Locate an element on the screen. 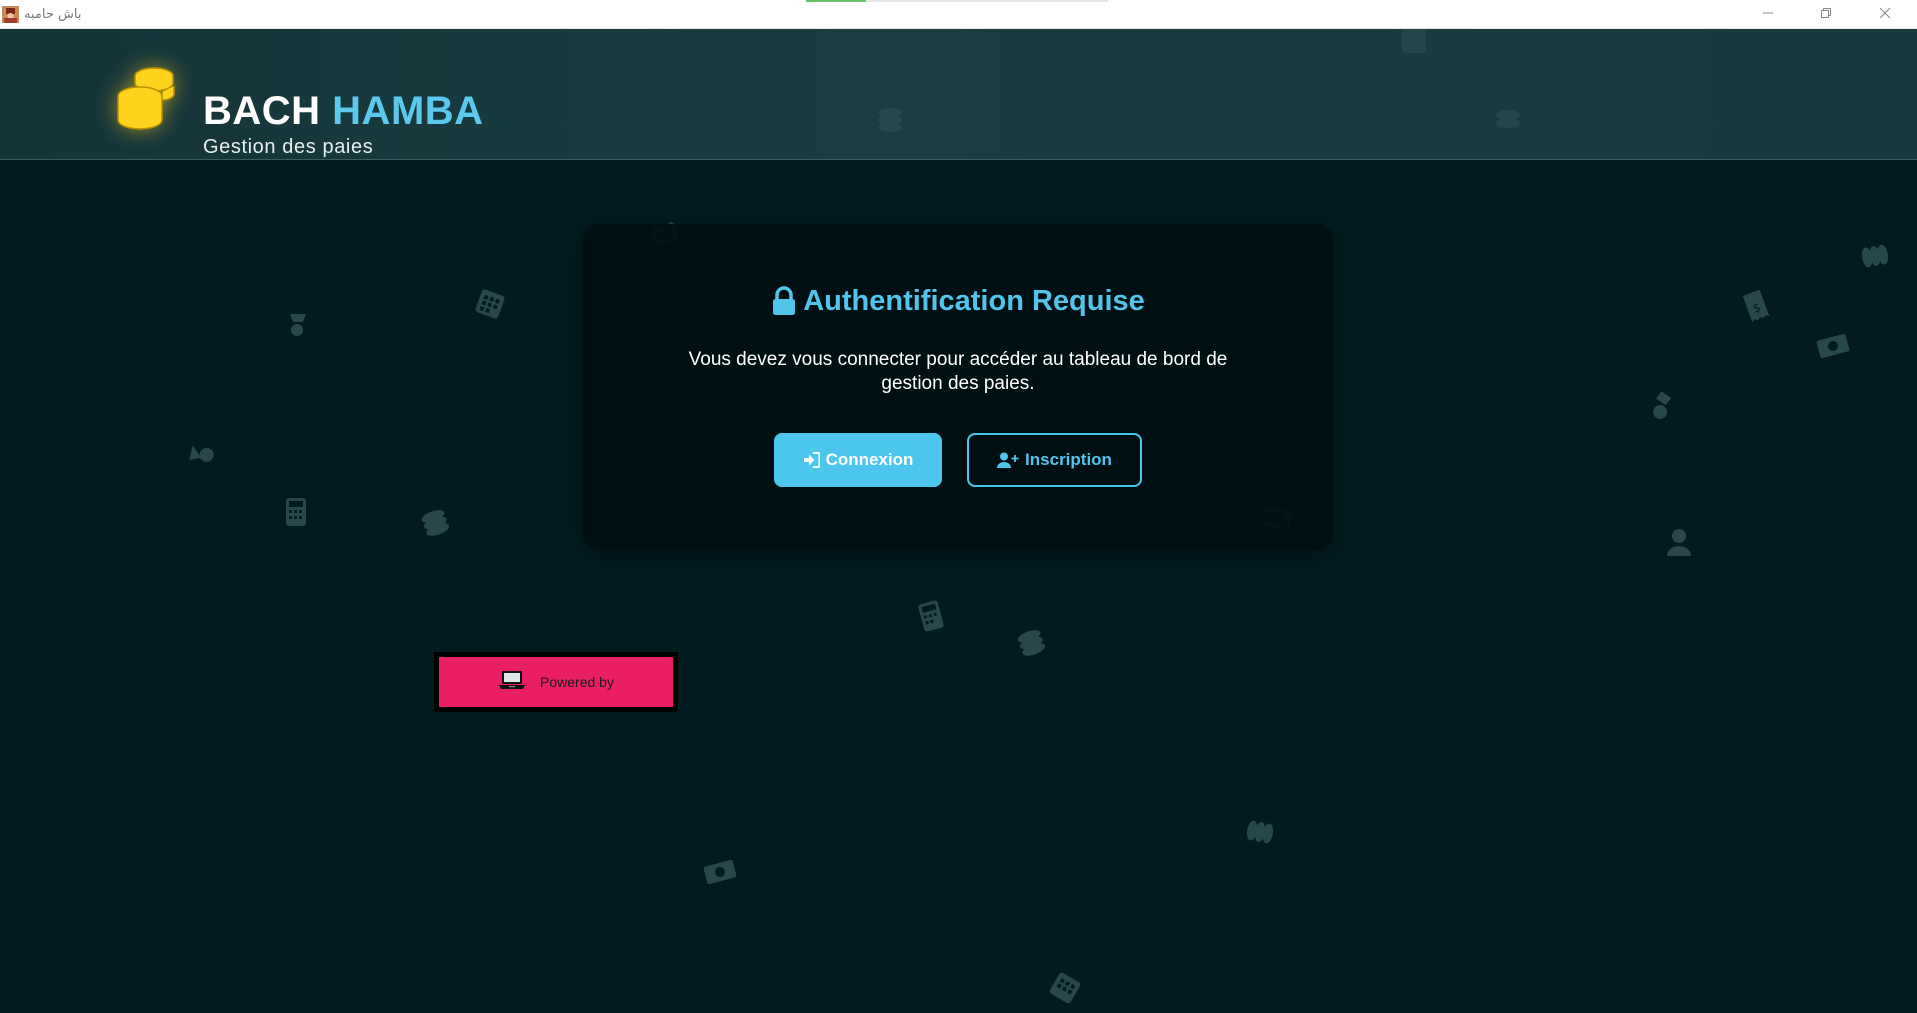  register-button: Inscription is located at coordinates (1054, 460).